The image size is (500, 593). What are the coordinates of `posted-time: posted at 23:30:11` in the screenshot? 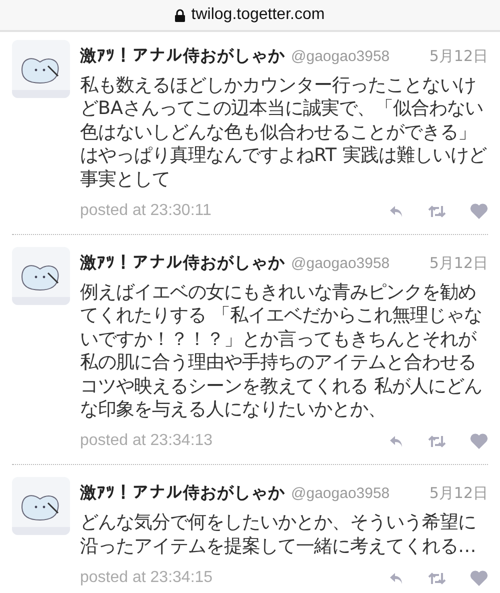 It's located at (146, 211).